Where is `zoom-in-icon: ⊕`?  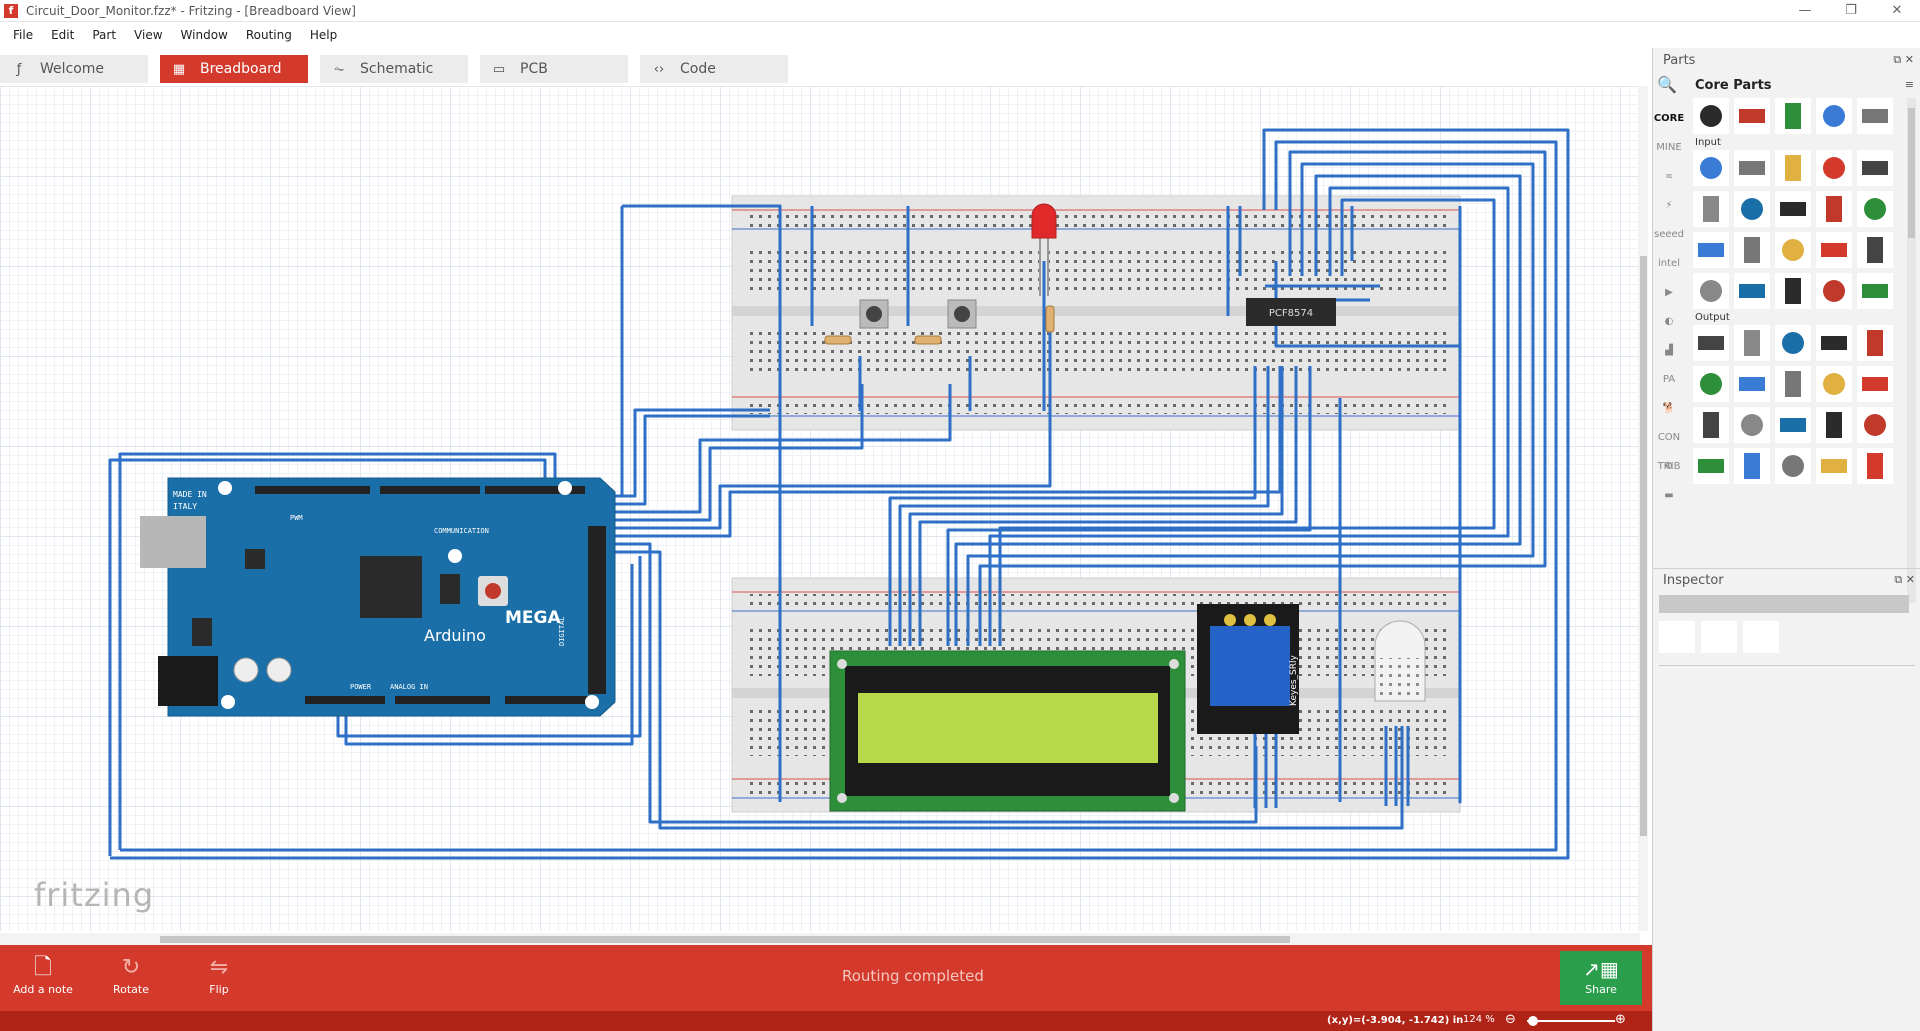
zoom-in-icon: ⊕ is located at coordinates (1620, 1019).